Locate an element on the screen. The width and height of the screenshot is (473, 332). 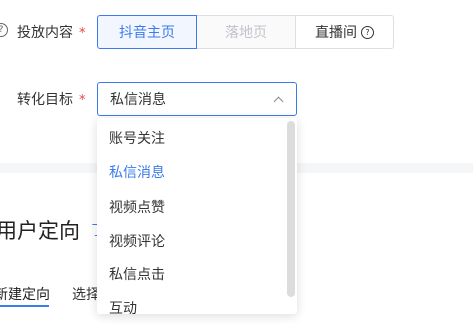
help-circle-icon: ? is located at coordinates (367, 32).